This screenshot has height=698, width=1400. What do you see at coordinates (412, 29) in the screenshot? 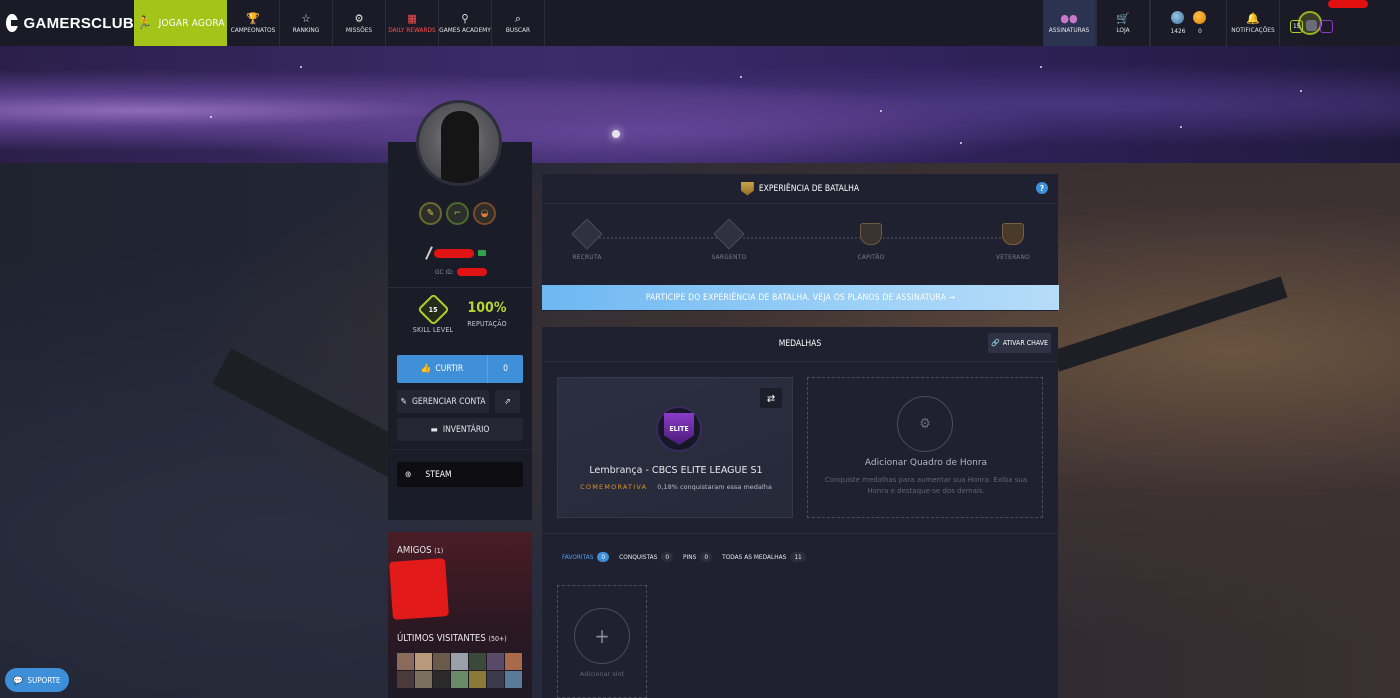
I see `nav-label: DAILY REWARDS` at bounding box center [412, 29].